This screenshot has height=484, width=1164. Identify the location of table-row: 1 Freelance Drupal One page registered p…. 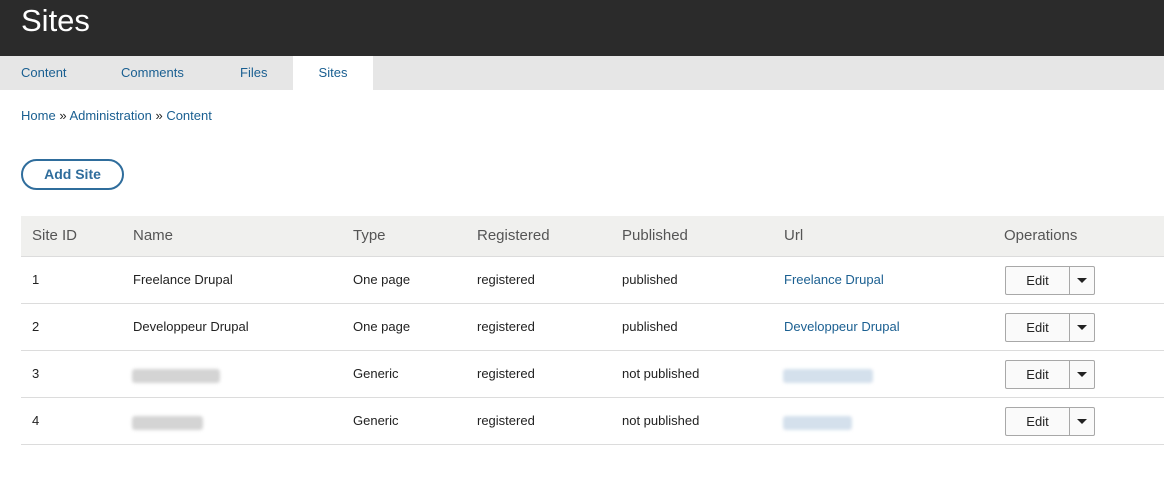
(592, 280).